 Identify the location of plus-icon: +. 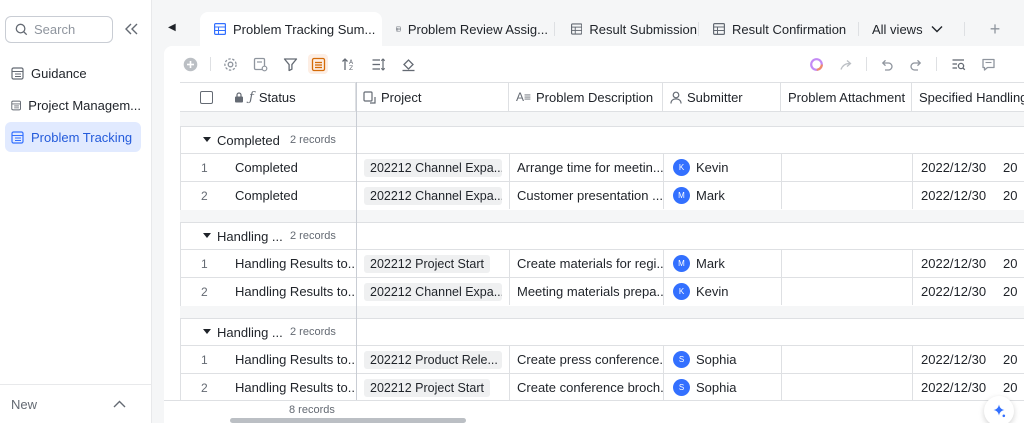
(995, 28).